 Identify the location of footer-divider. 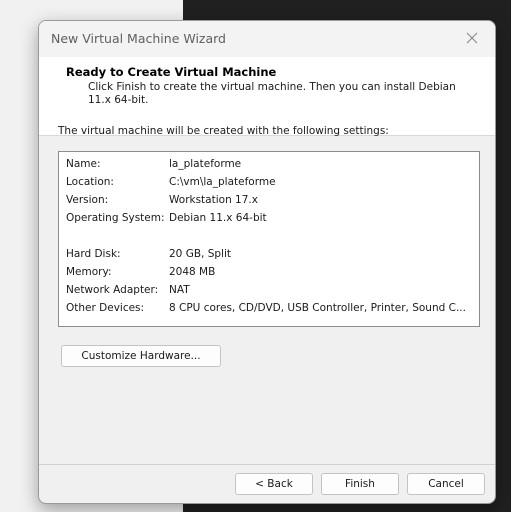
(267, 464).